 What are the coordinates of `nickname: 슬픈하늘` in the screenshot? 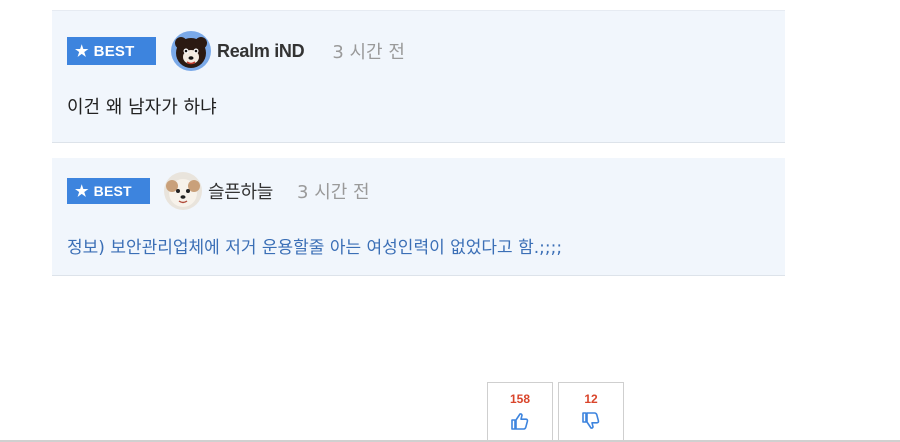 It's located at (240, 191).